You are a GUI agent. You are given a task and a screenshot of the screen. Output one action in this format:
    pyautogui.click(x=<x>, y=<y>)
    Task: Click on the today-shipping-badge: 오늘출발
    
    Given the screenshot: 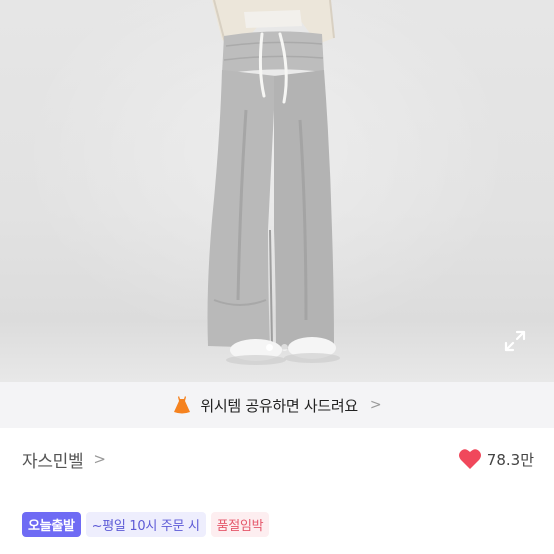 What is the action you would take?
    pyautogui.click(x=51, y=524)
    